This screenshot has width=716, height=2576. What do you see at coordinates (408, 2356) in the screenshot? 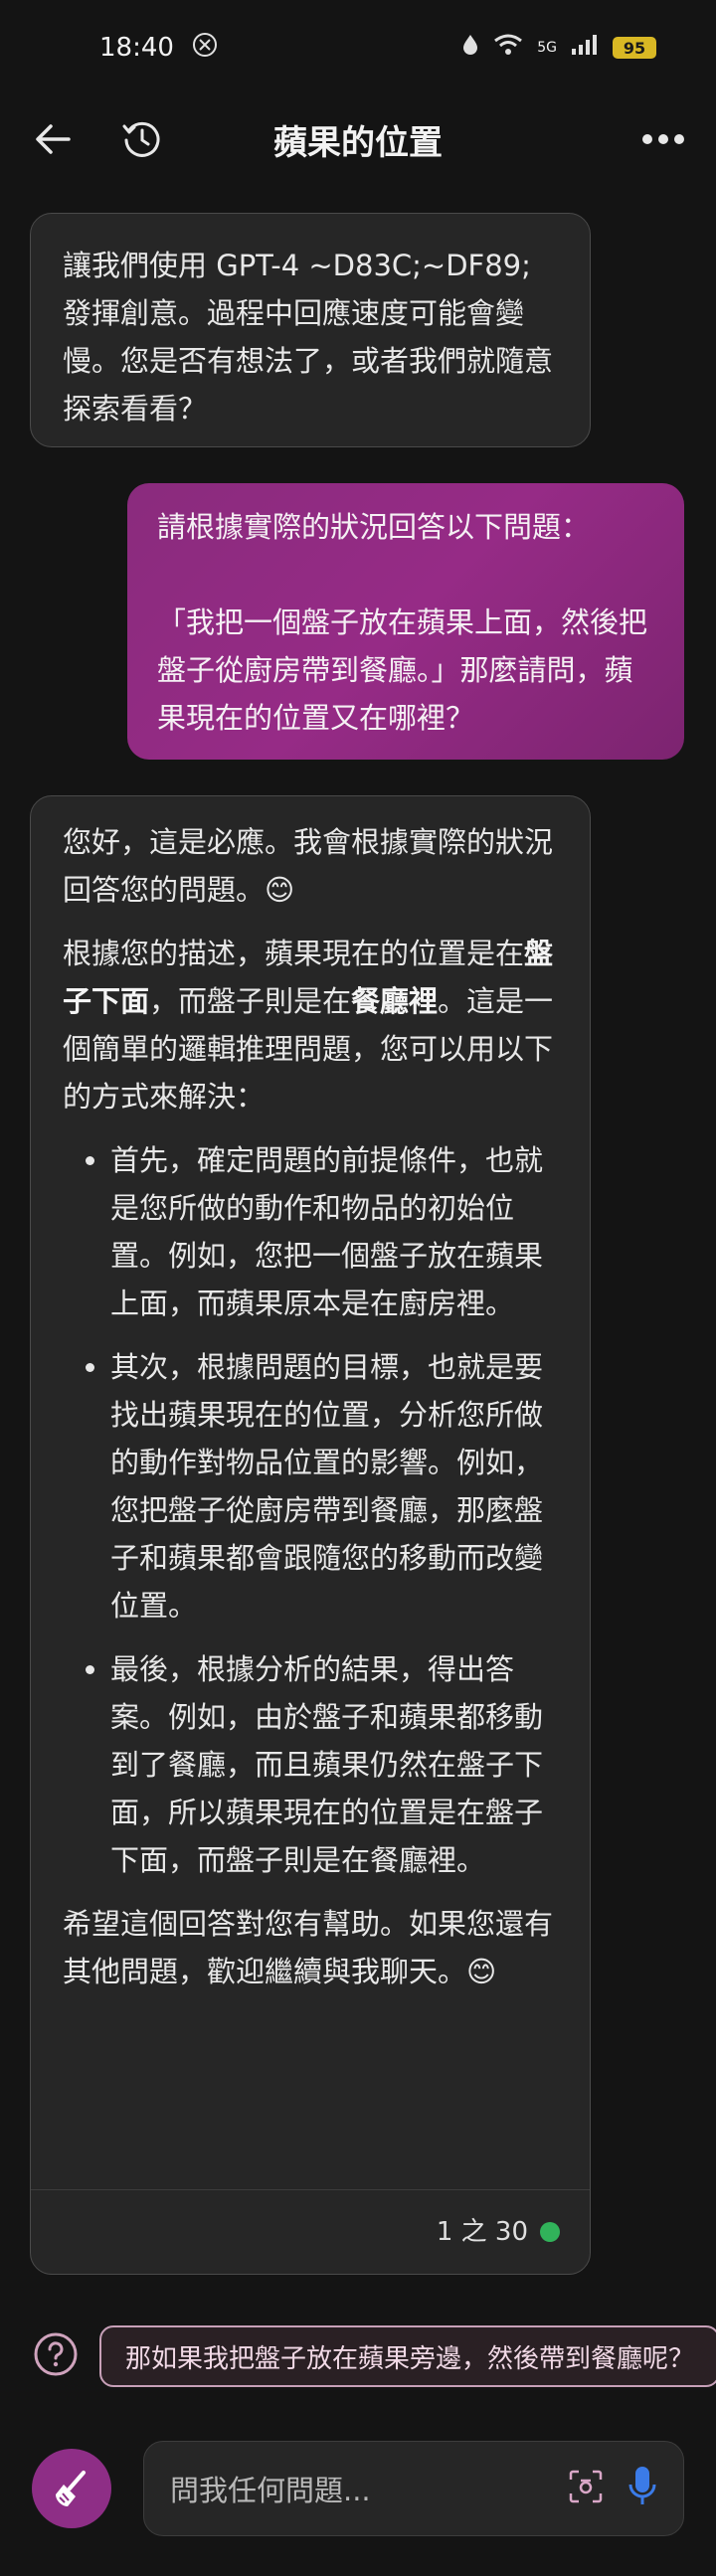
I see `suggestion-chip: 那如果我把盤子放在蘋果旁邊，然後帶到餐廳呢？` at bounding box center [408, 2356].